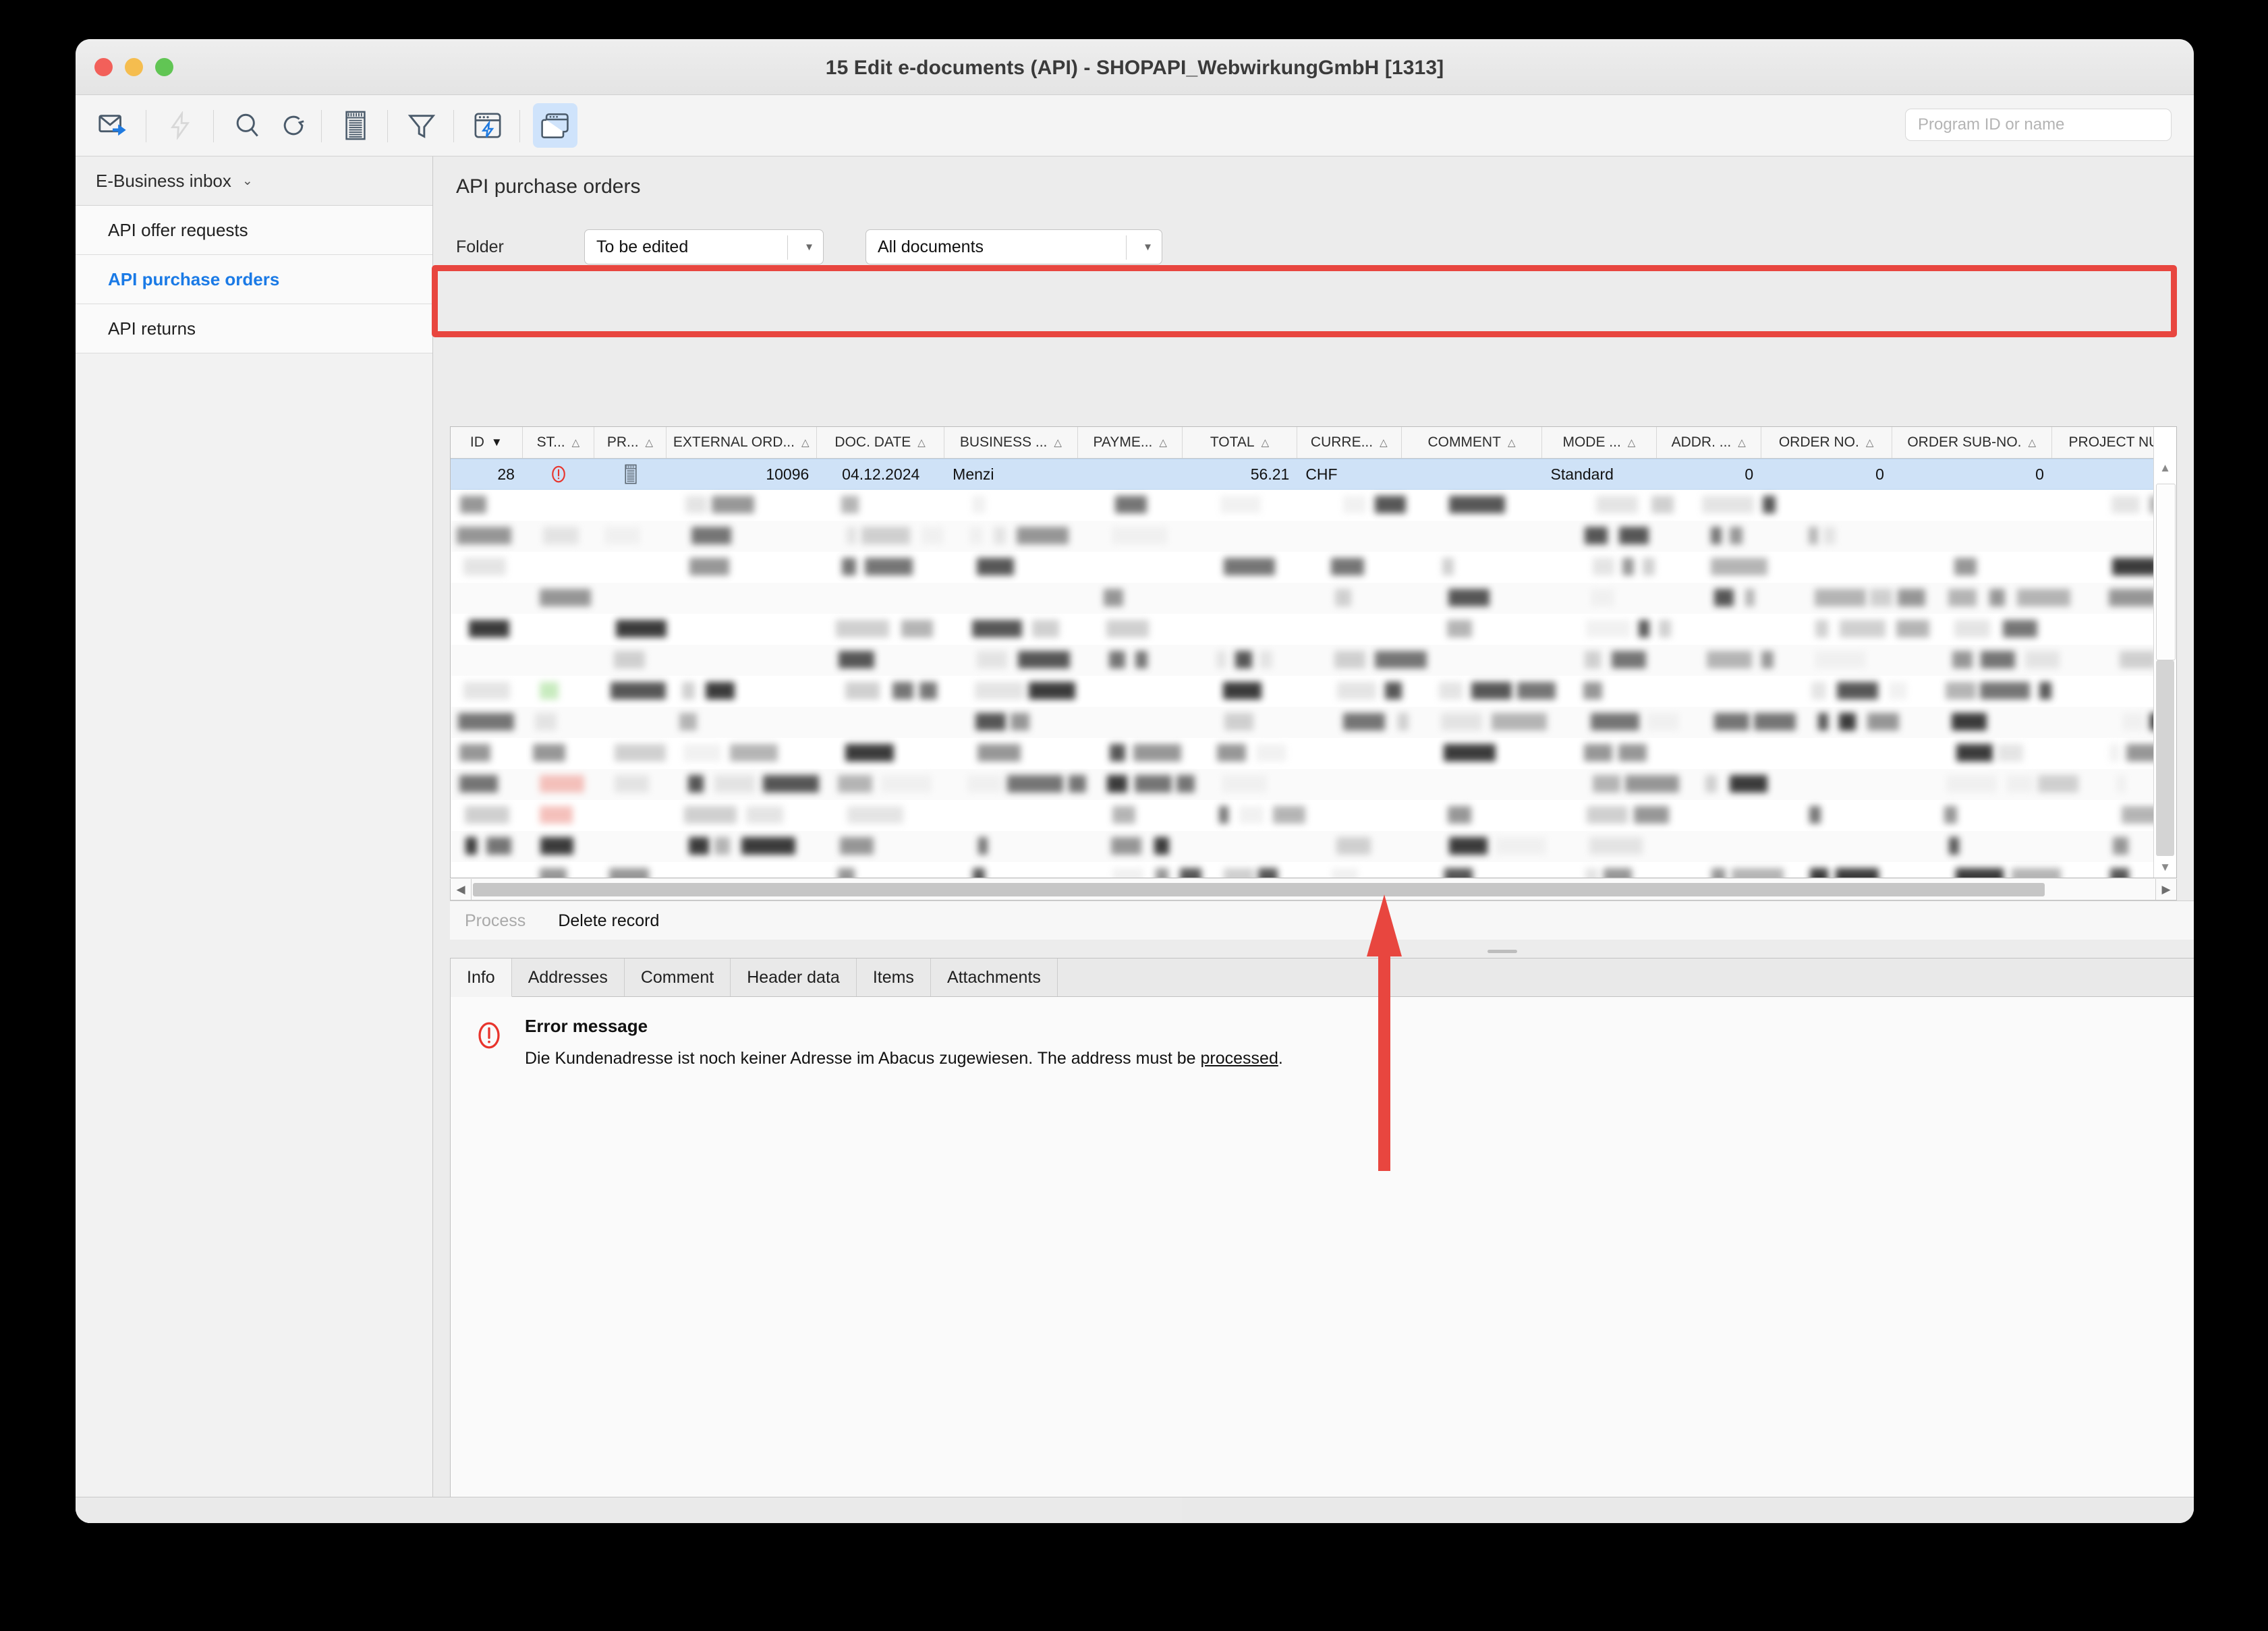 The height and width of the screenshot is (1631, 2268). I want to click on process-button: Process, so click(495, 921).